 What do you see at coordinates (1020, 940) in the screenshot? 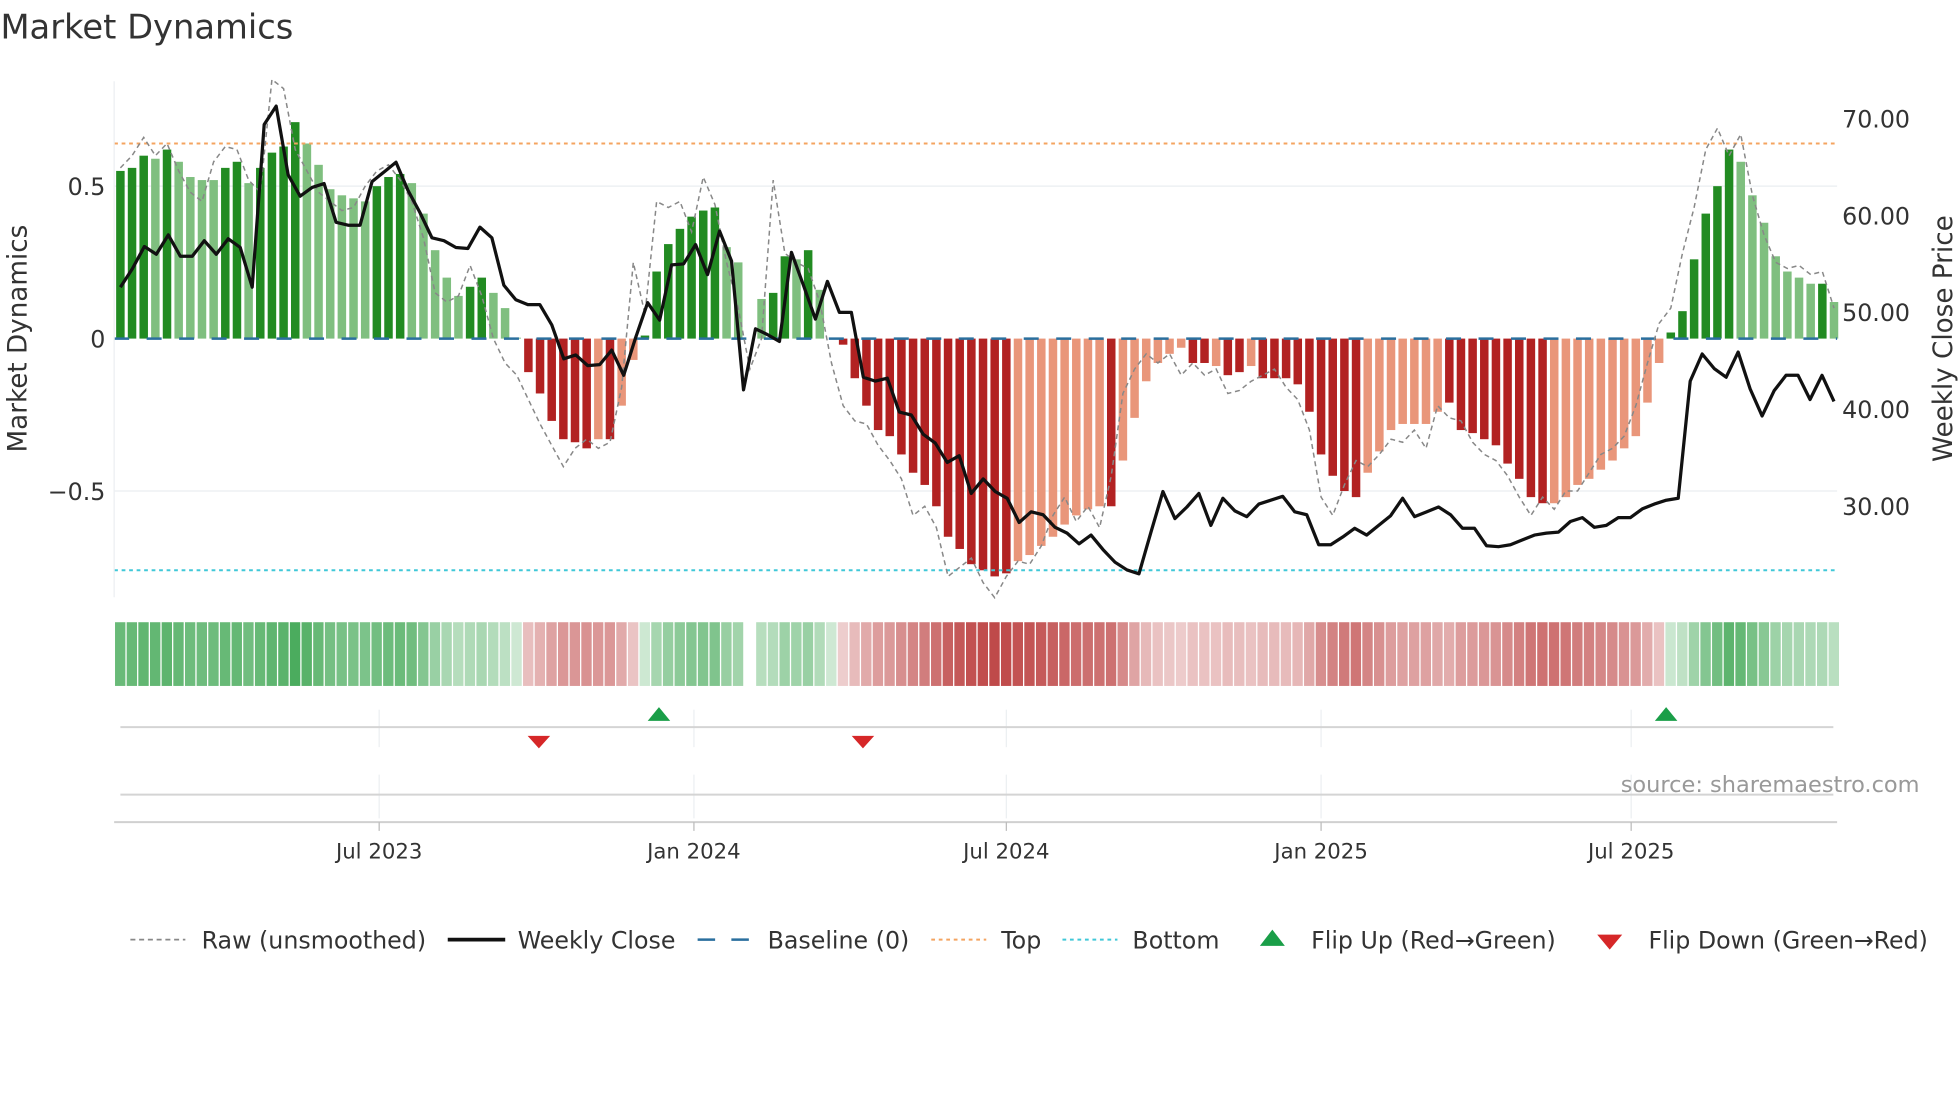
I see `legend-label: Top` at bounding box center [1020, 940].